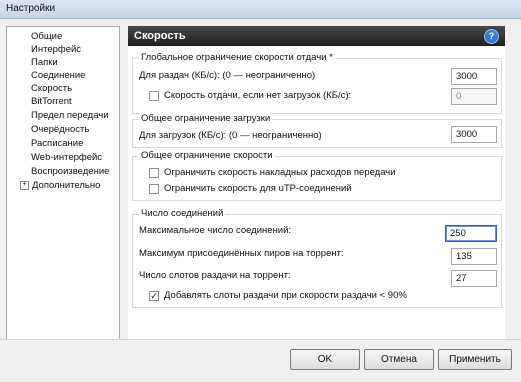  Describe the element at coordinates (44, 62) in the screenshot. I see `tree-item-folders: Папки` at that location.